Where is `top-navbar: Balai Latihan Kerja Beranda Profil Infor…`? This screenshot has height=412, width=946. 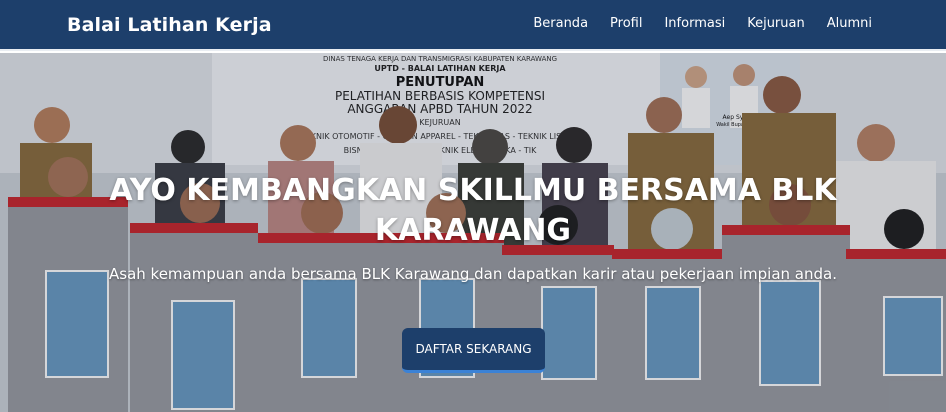
top-navbar: Balai Latihan Kerja Beranda Profil Infor… is located at coordinates (473, 25).